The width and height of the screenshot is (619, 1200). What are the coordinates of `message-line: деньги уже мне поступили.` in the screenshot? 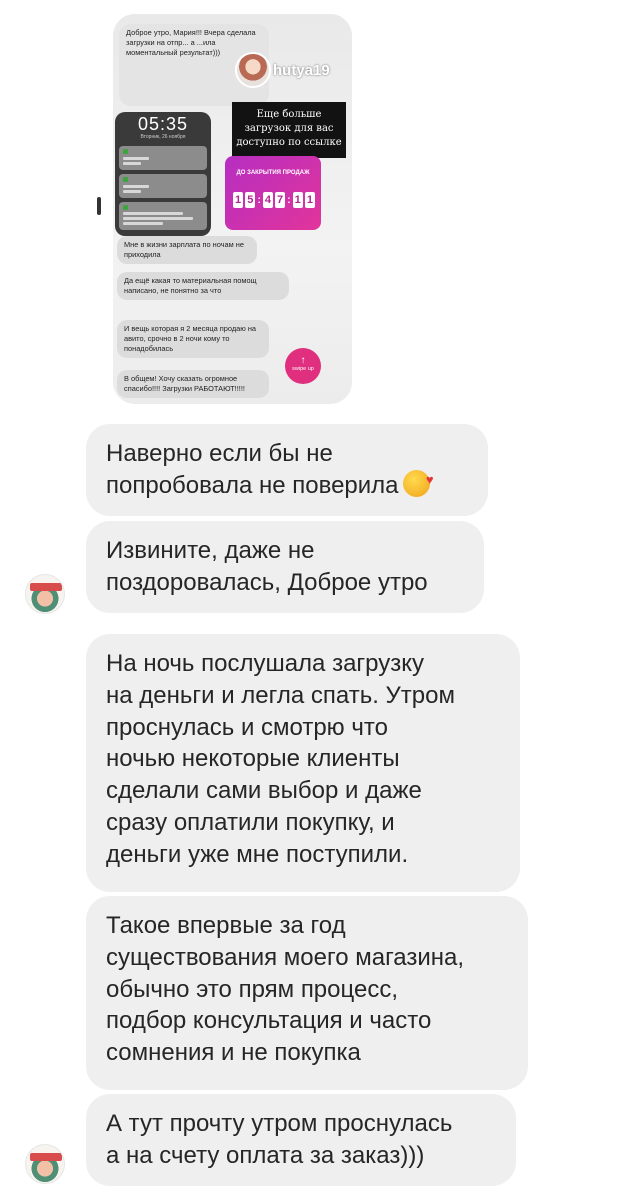 It's located at (257, 854).